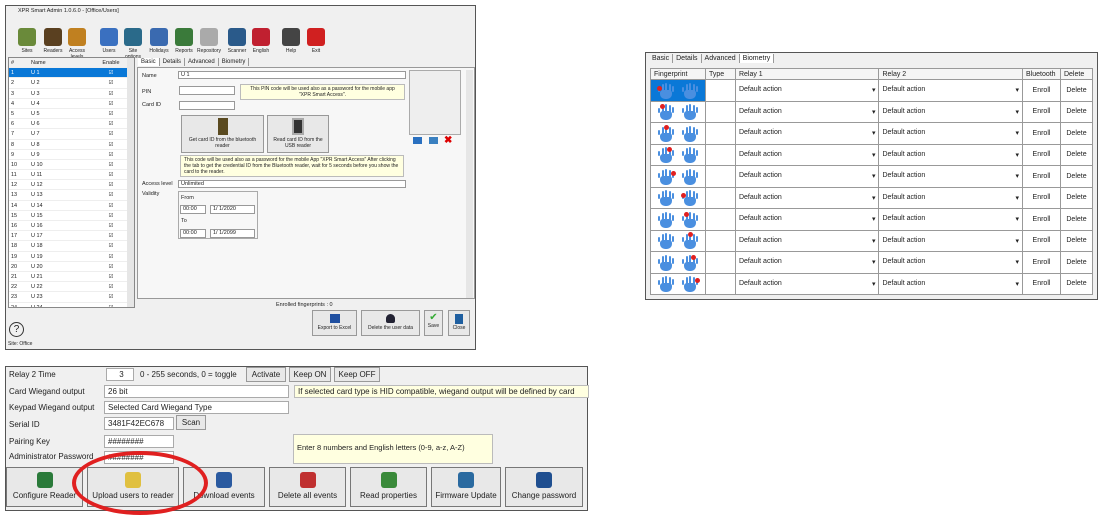 Image resolution: width=1107 pixels, height=523 pixels. What do you see at coordinates (139, 441) in the screenshot?
I see `pairing-key-input: ########` at bounding box center [139, 441].